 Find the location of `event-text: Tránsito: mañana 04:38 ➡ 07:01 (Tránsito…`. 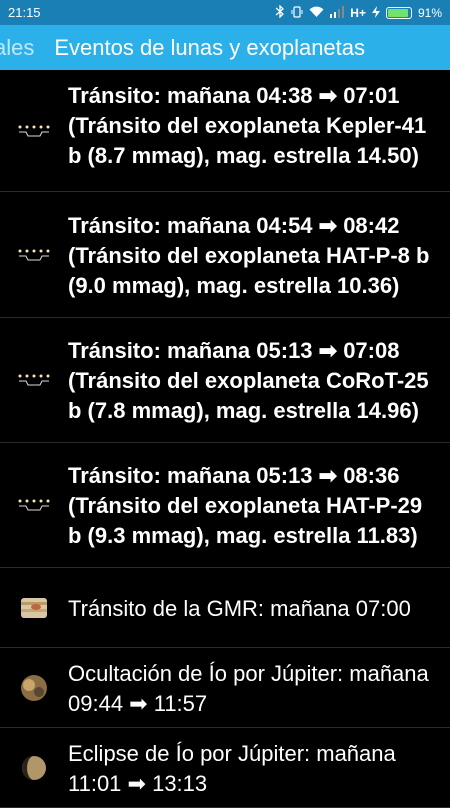

event-text: Tránsito: mañana 04:38 ➡ 07:01 (Tránsito… is located at coordinates (247, 125).